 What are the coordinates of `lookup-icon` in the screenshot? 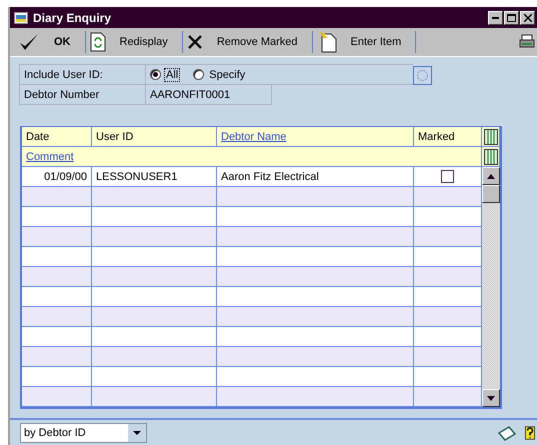 It's located at (422, 75).